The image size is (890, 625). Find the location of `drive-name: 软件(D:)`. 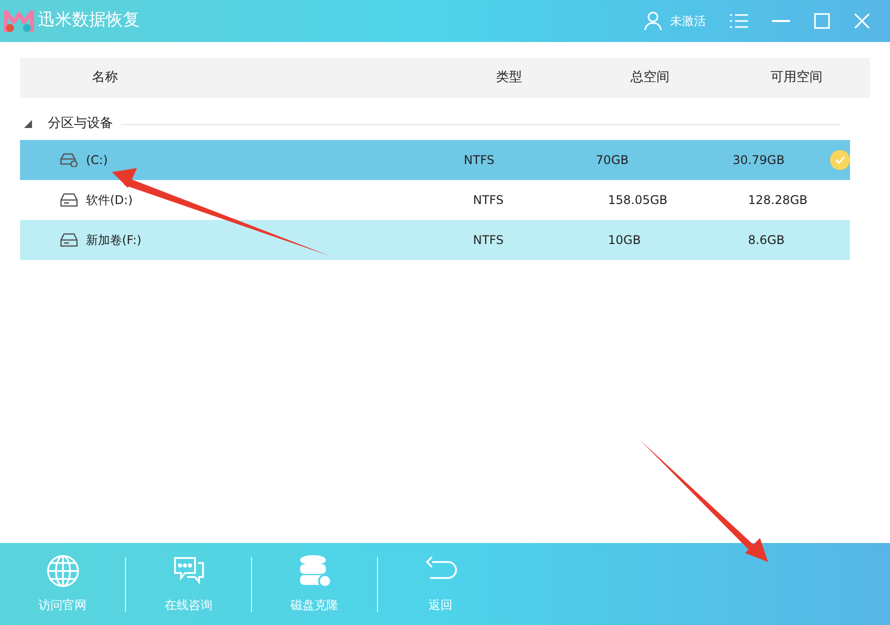

drive-name: 软件(D:) is located at coordinates (109, 200).